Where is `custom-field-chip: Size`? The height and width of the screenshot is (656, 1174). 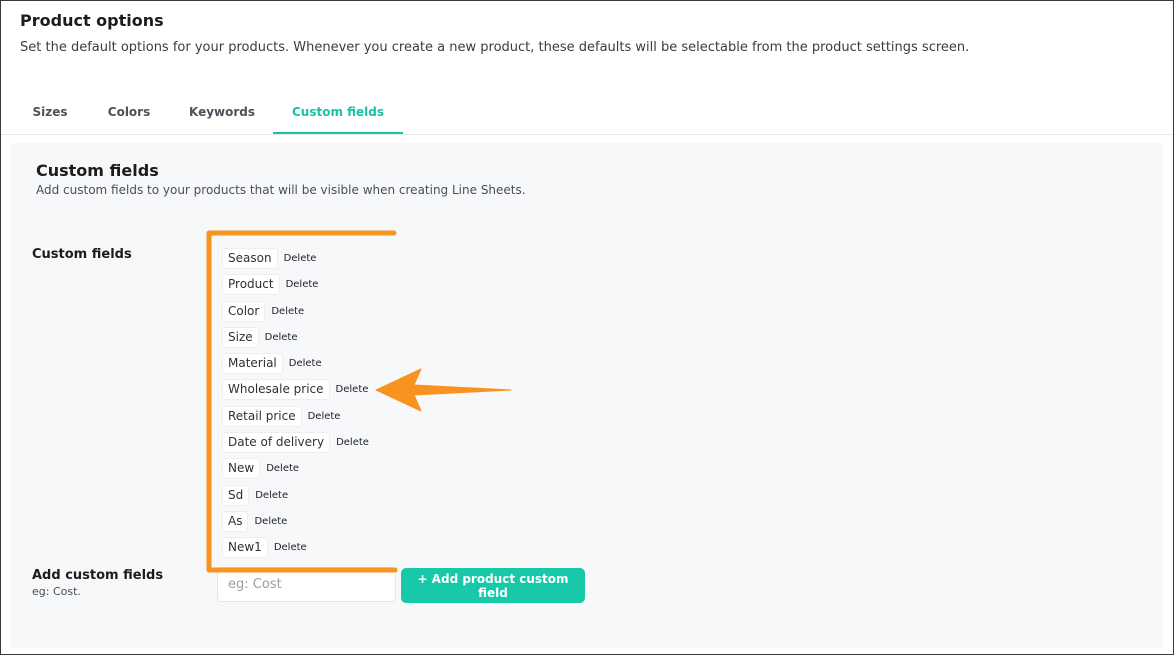 custom-field-chip: Size is located at coordinates (240, 337).